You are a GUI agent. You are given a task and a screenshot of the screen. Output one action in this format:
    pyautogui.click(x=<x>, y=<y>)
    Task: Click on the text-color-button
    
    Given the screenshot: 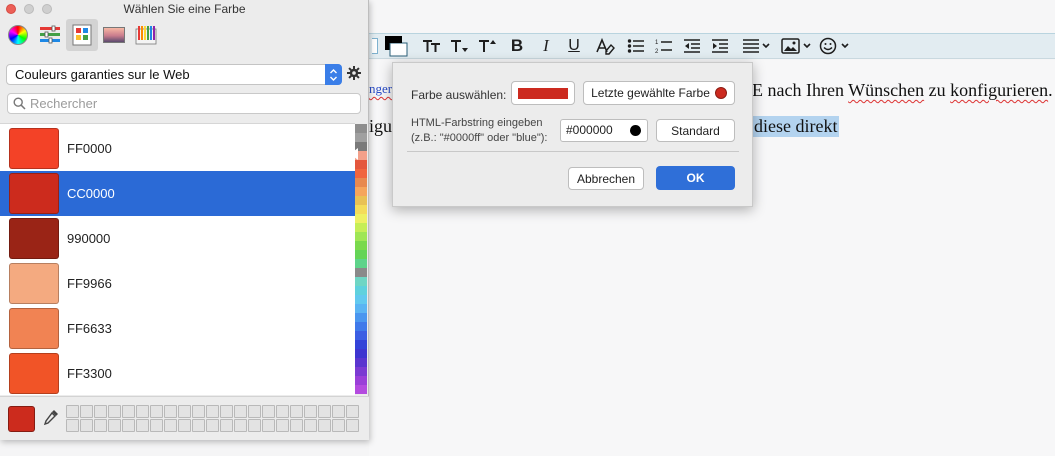 What is the action you would take?
    pyautogui.click(x=396, y=46)
    